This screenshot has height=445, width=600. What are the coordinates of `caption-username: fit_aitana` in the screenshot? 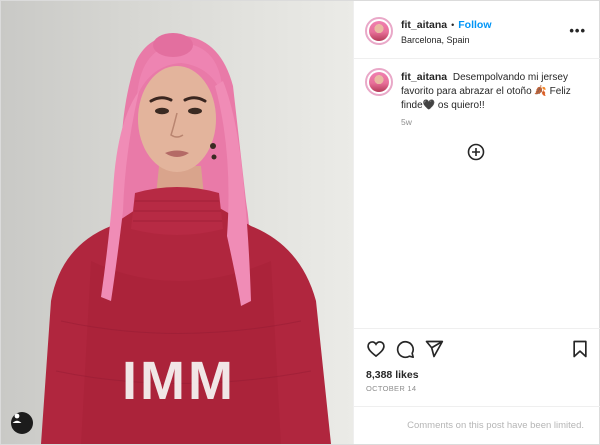 It's located at (424, 77).